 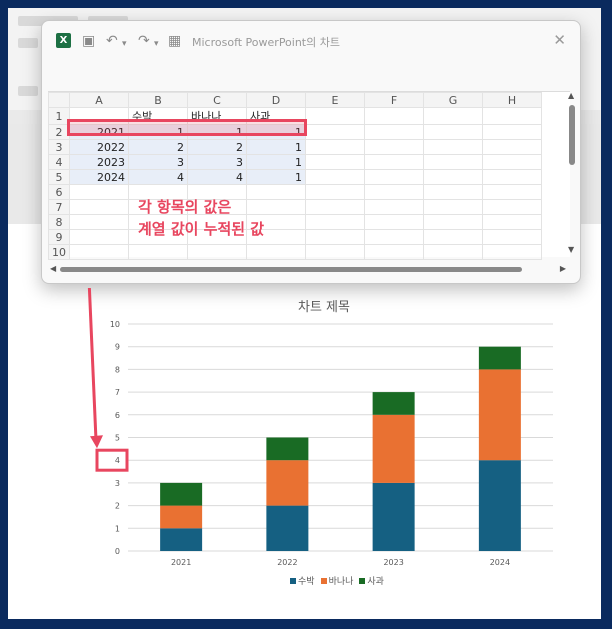 I want to click on horizontal-scrollbar: ◀ ▶, so click(x=308, y=269).